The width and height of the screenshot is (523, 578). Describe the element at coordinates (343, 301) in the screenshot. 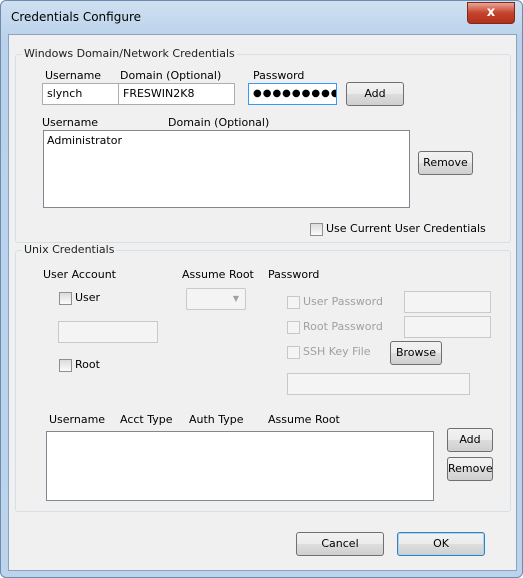

I see `user-password-label: User Password` at that location.